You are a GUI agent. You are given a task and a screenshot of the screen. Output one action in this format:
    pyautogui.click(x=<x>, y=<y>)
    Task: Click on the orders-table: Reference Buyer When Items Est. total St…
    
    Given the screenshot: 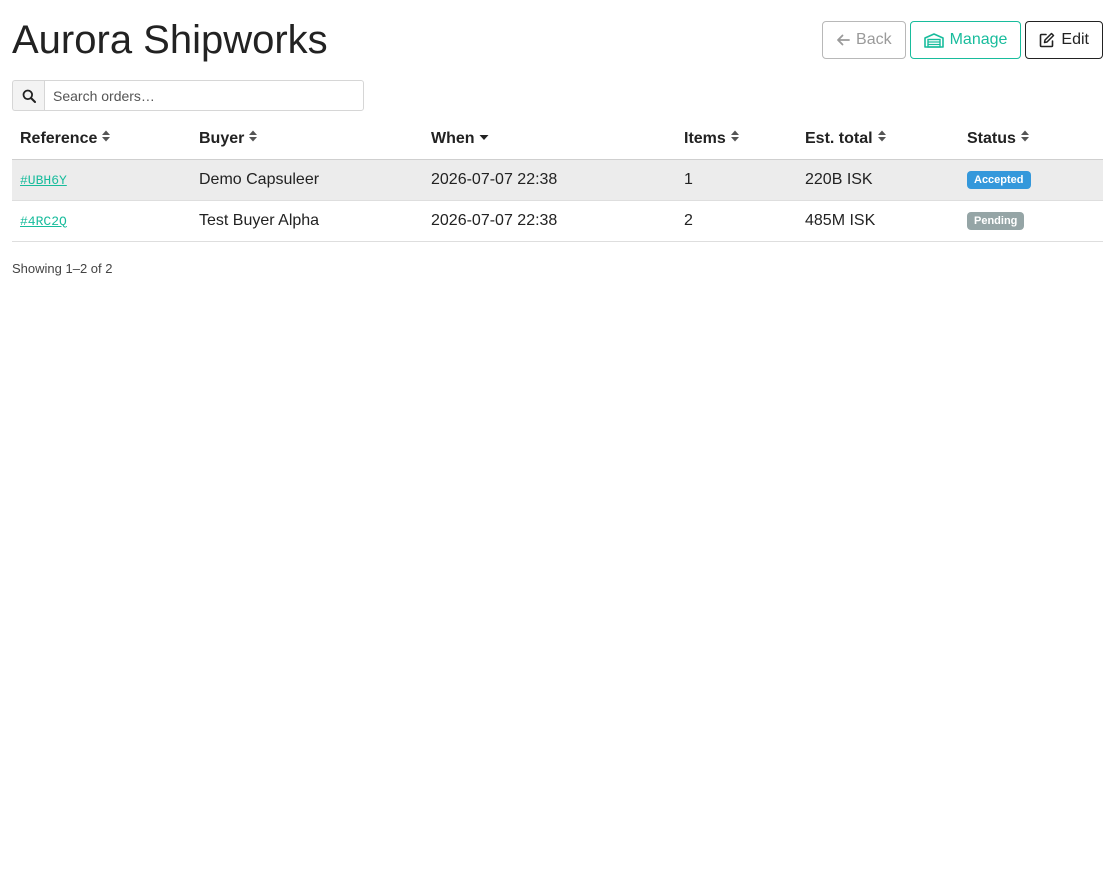 What is the action you would take?
    pyautogui.click(x=557, y=180)
    